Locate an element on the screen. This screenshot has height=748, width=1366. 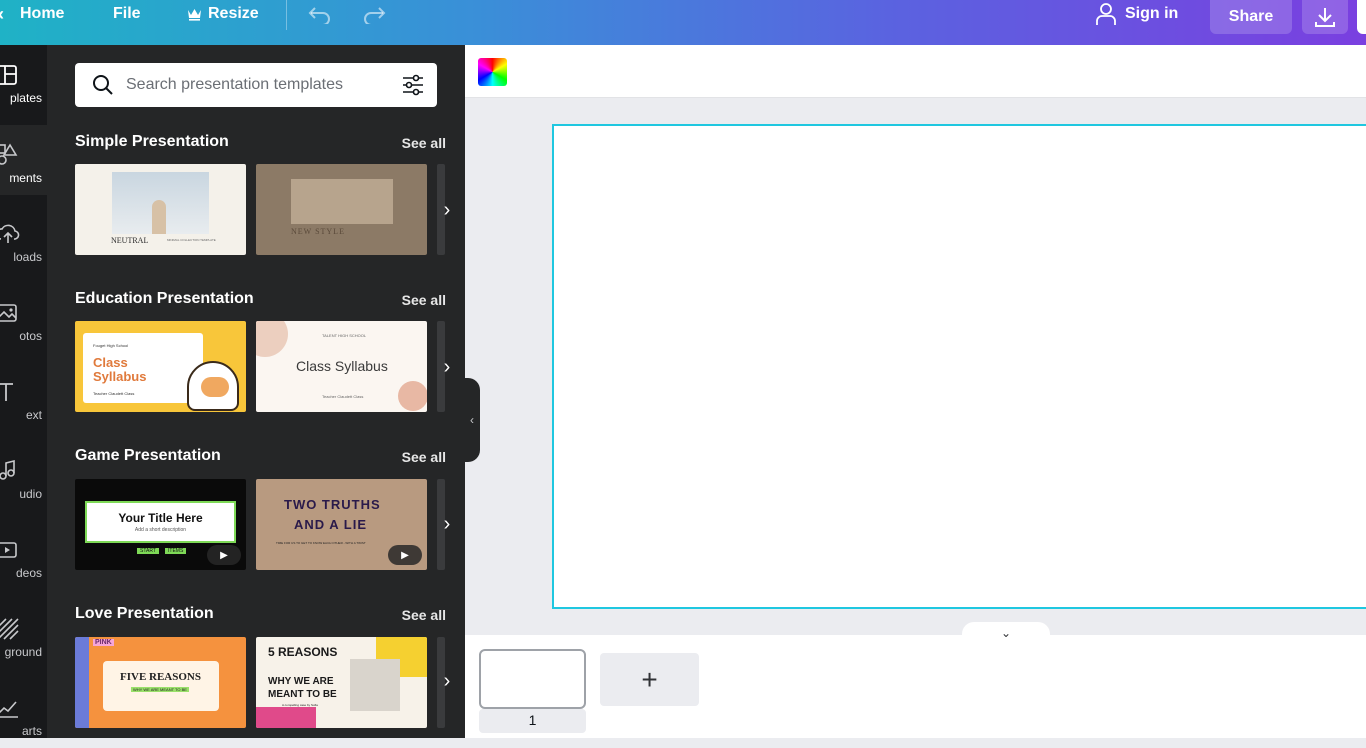
template-text: NEUTRAL is located at coordinates (130, 240).